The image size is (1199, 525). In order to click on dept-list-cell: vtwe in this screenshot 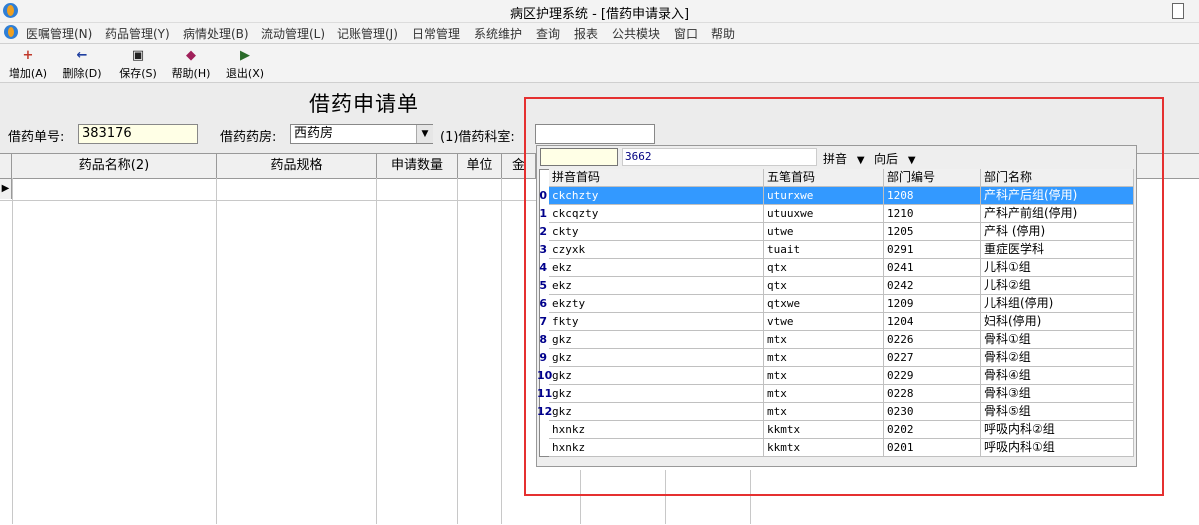, I will do `click(824, 322)`.